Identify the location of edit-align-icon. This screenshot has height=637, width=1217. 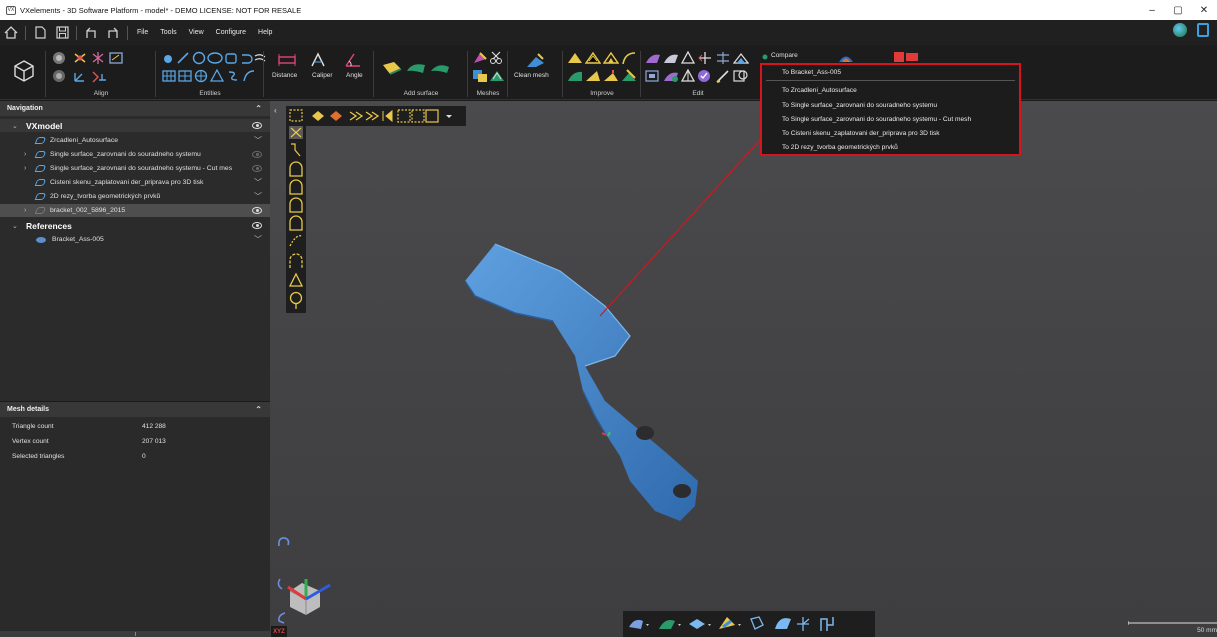
(723, 59).